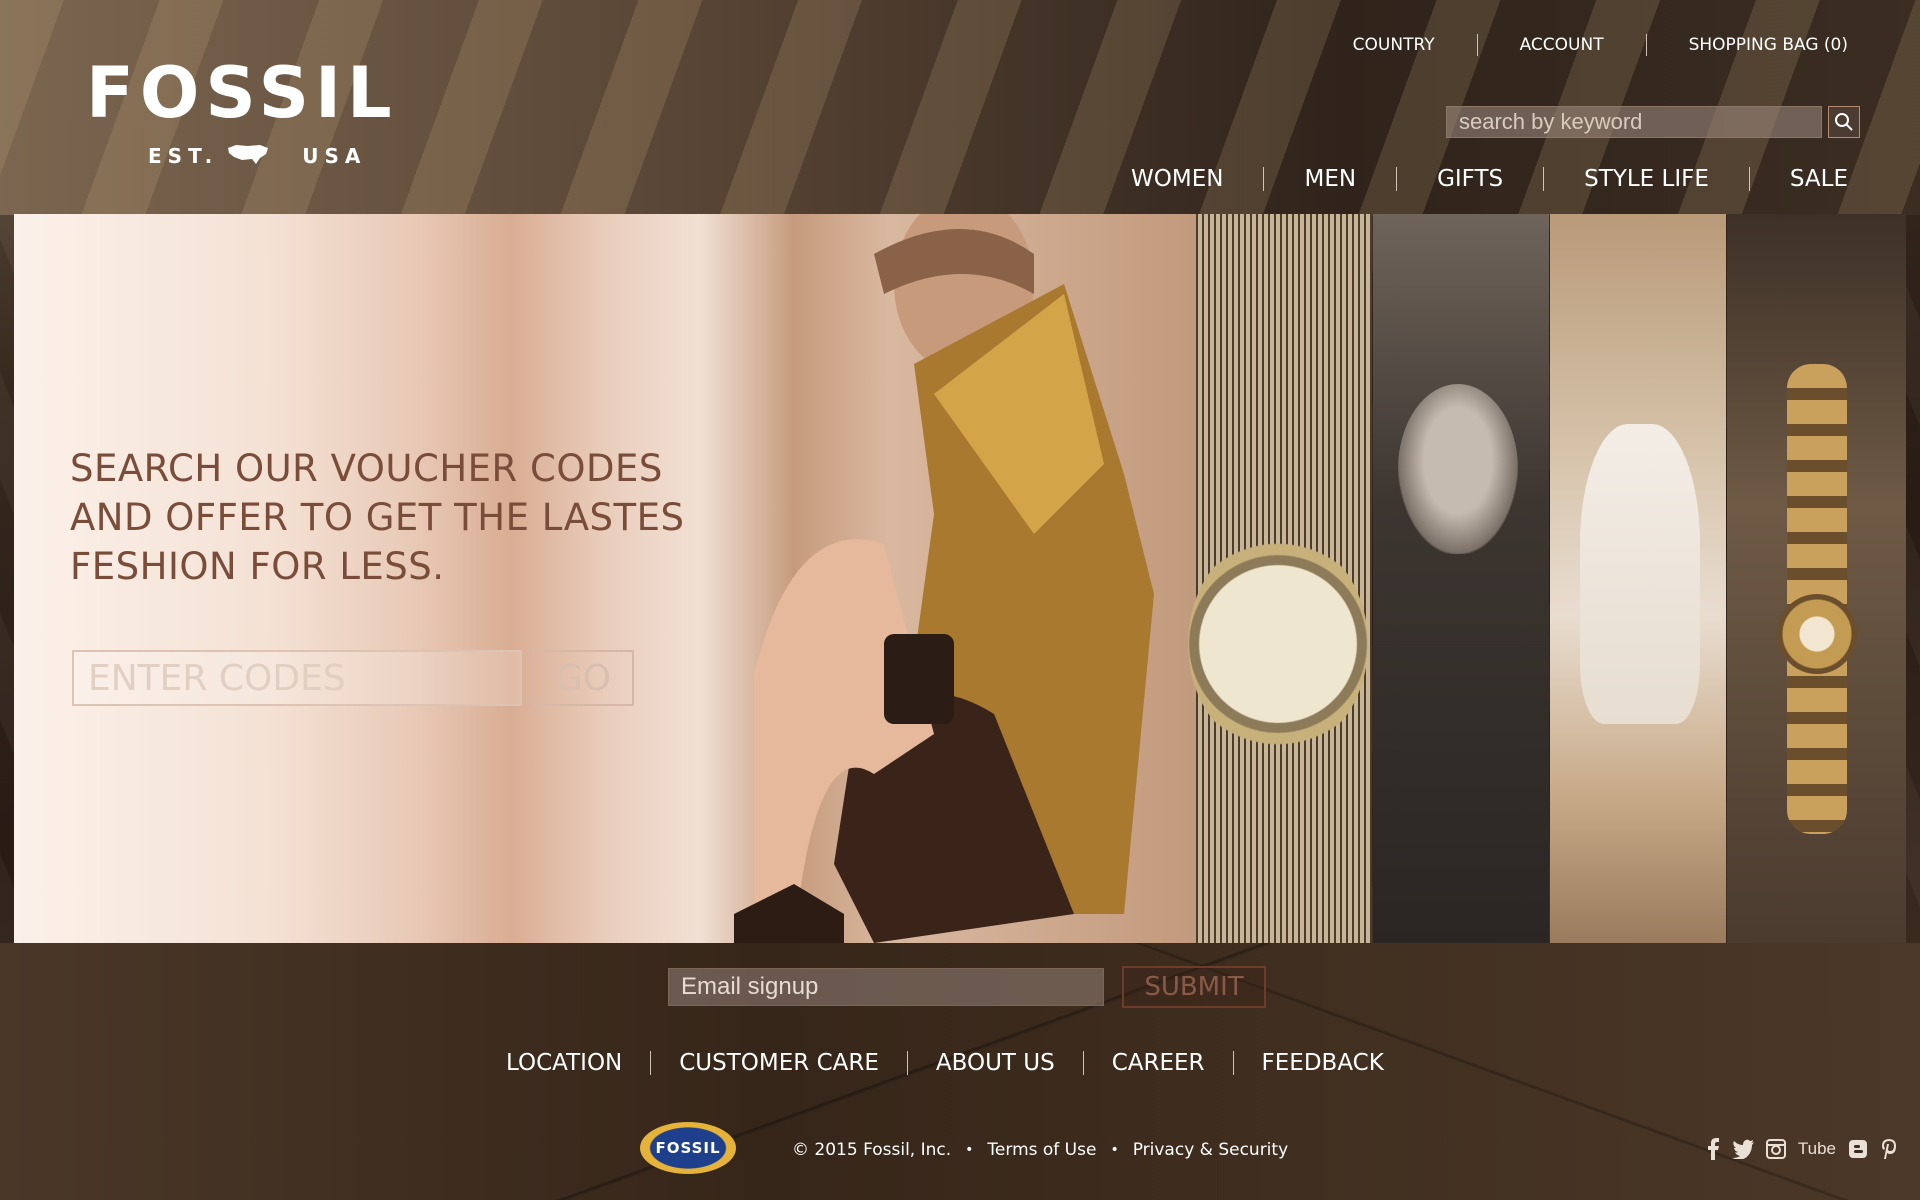  I want to click on portrait-panel, so click(1461, 578).